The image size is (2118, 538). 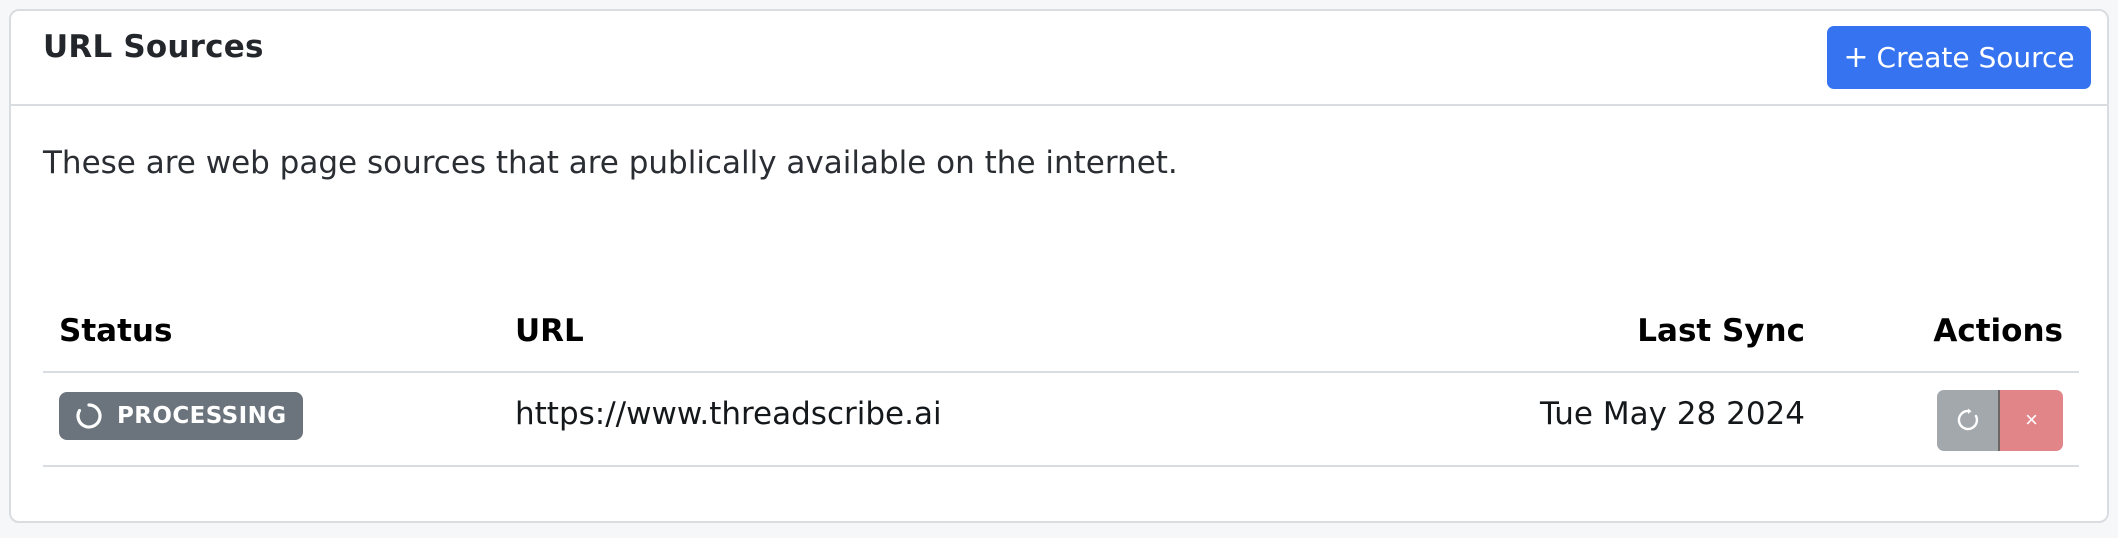 I want to click on row-action-buttons: ×, so click(x=2000, y=420).